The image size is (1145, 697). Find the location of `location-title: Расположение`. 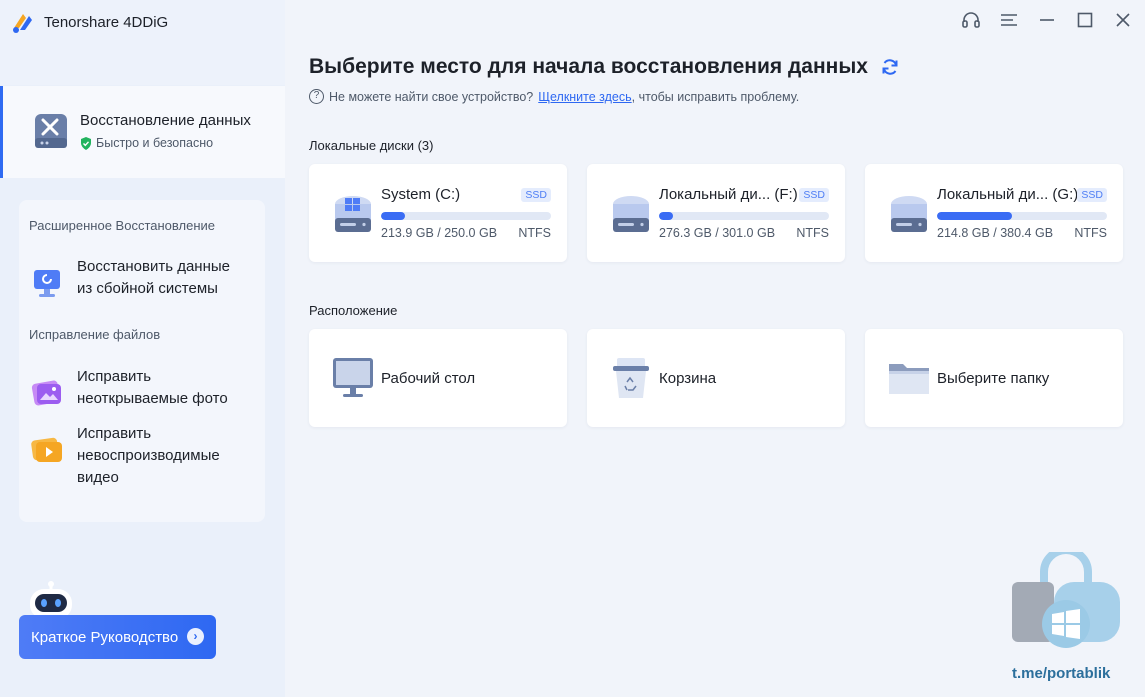

location-title: Расположение is located at coordinates (353, 310).